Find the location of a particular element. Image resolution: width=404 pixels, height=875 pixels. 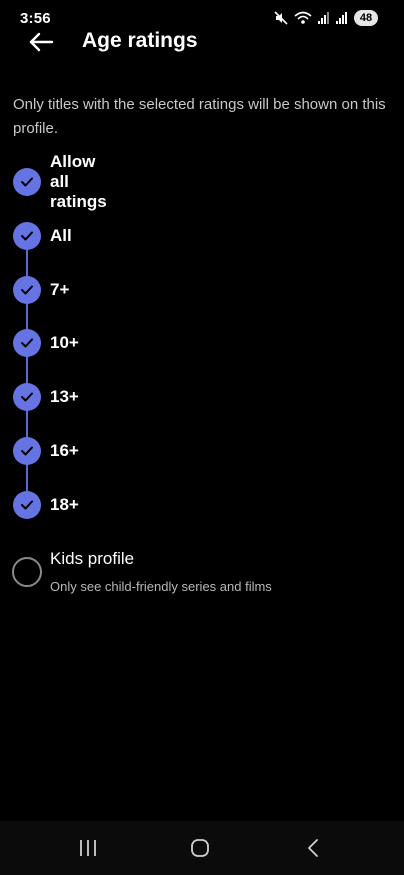

rating-13-plus: 13+ is located at coordinates (46, 397).